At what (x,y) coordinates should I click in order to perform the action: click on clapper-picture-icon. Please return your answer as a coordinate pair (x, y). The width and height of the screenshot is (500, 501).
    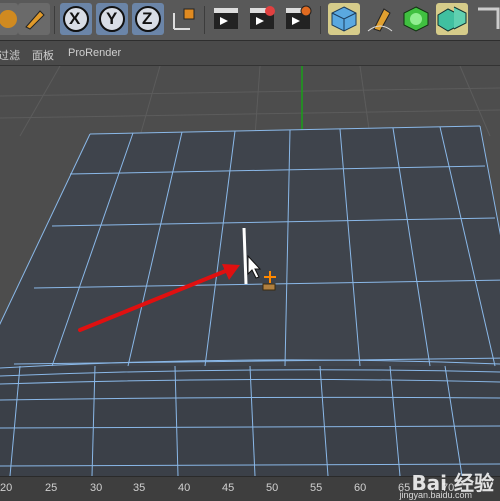
    Looking at the image, I should click on (262, 17).